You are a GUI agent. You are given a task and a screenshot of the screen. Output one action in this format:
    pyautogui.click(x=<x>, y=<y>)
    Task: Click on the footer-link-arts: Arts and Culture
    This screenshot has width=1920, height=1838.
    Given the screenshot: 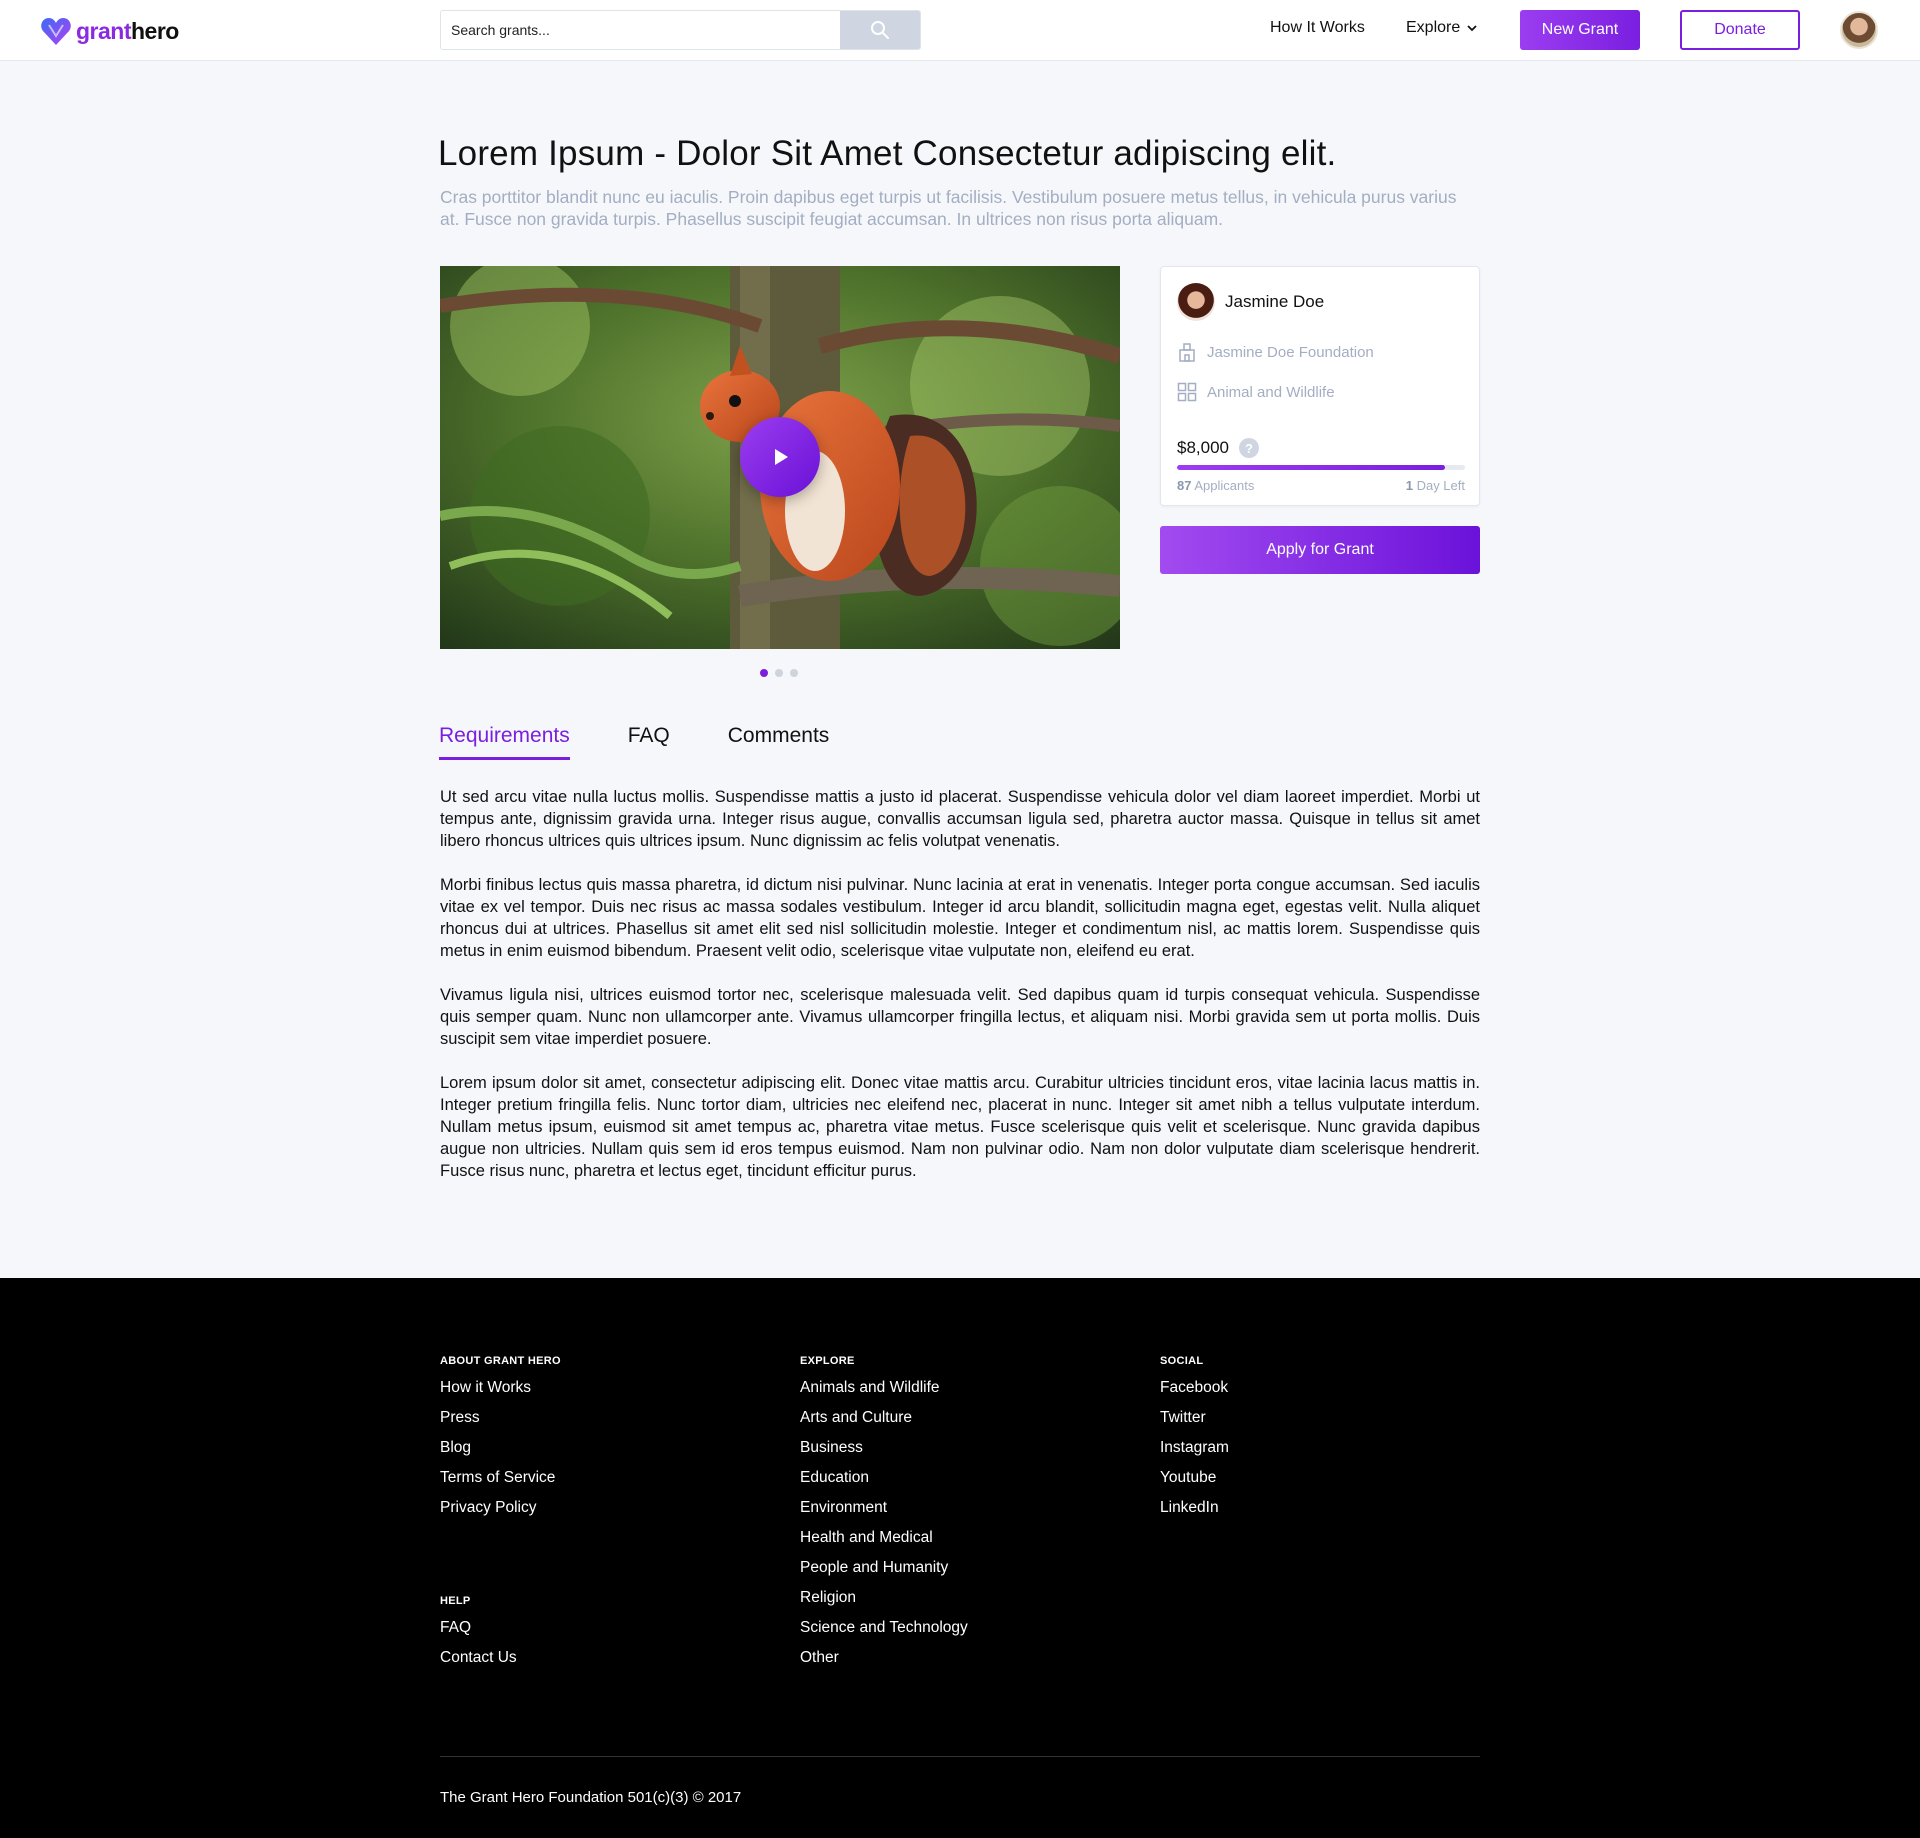 What is the action you would take?
    pyautogui.click(x=884, y=1423)
    